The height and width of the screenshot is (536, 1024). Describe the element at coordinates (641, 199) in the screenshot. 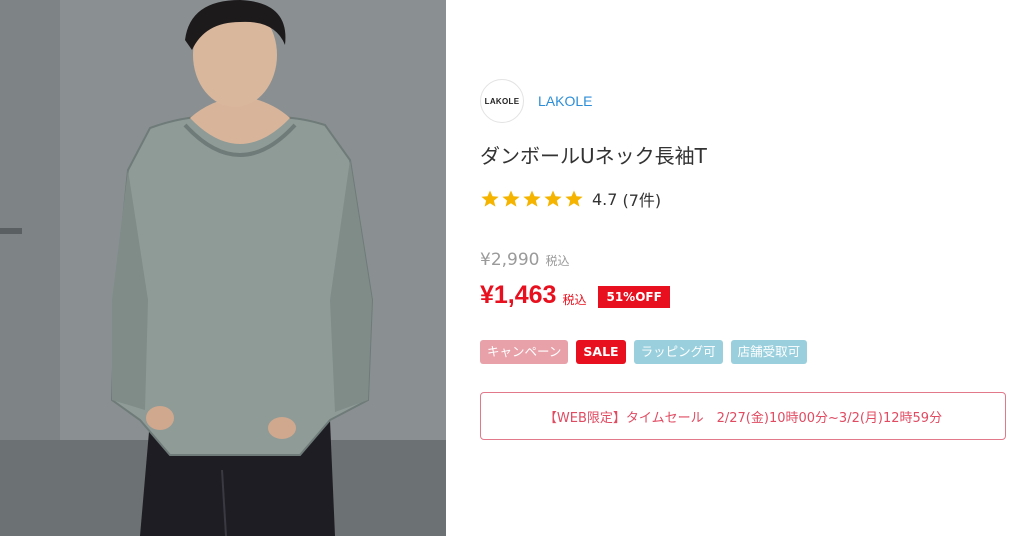

I see `review-count: (7件)` at that location.